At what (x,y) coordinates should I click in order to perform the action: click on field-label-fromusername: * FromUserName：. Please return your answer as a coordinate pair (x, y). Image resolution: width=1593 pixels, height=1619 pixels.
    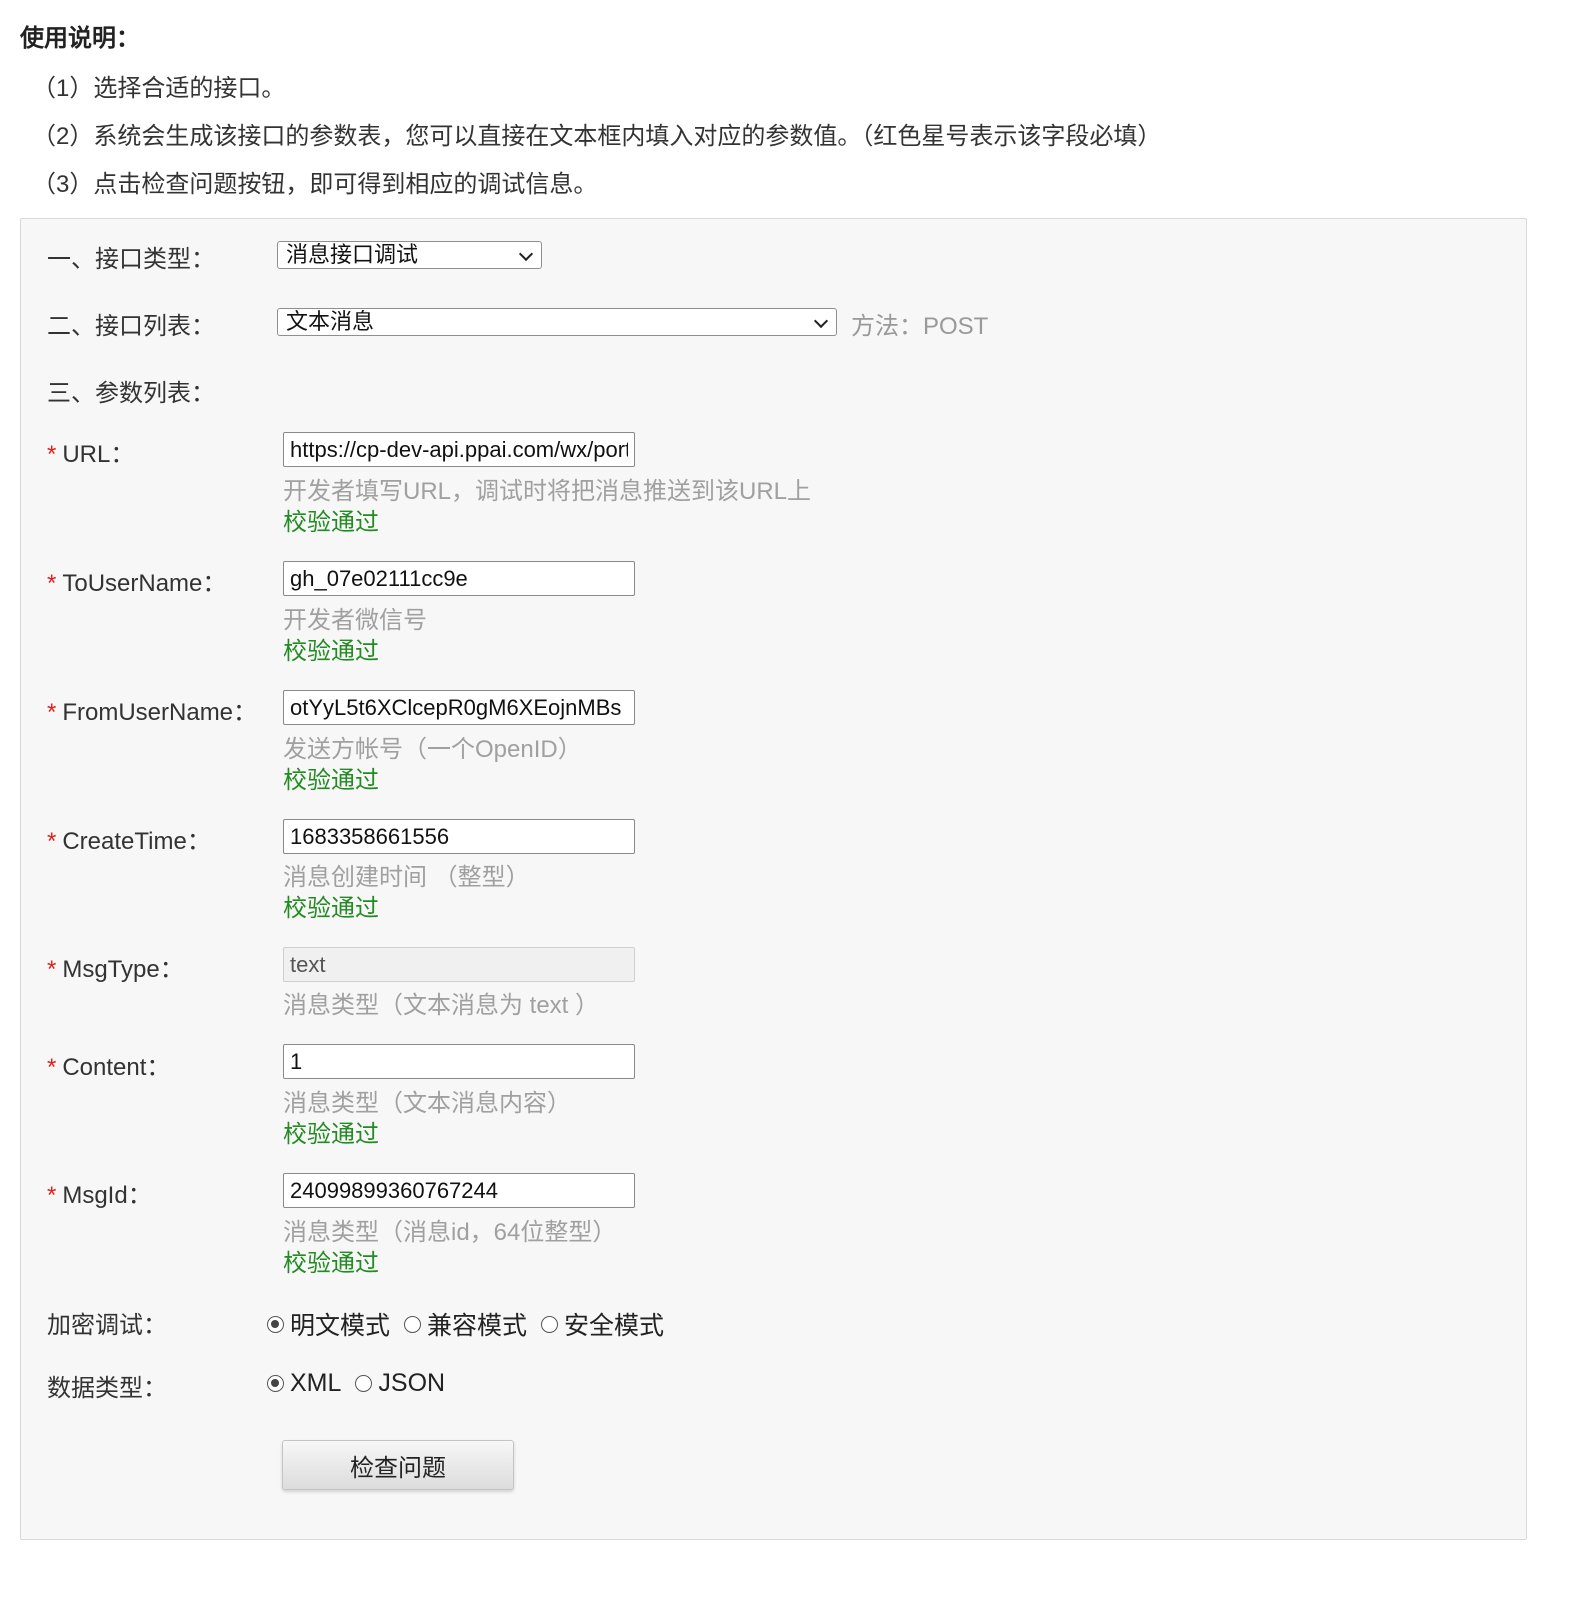
    Looking at the image, I should click on (152, 709).